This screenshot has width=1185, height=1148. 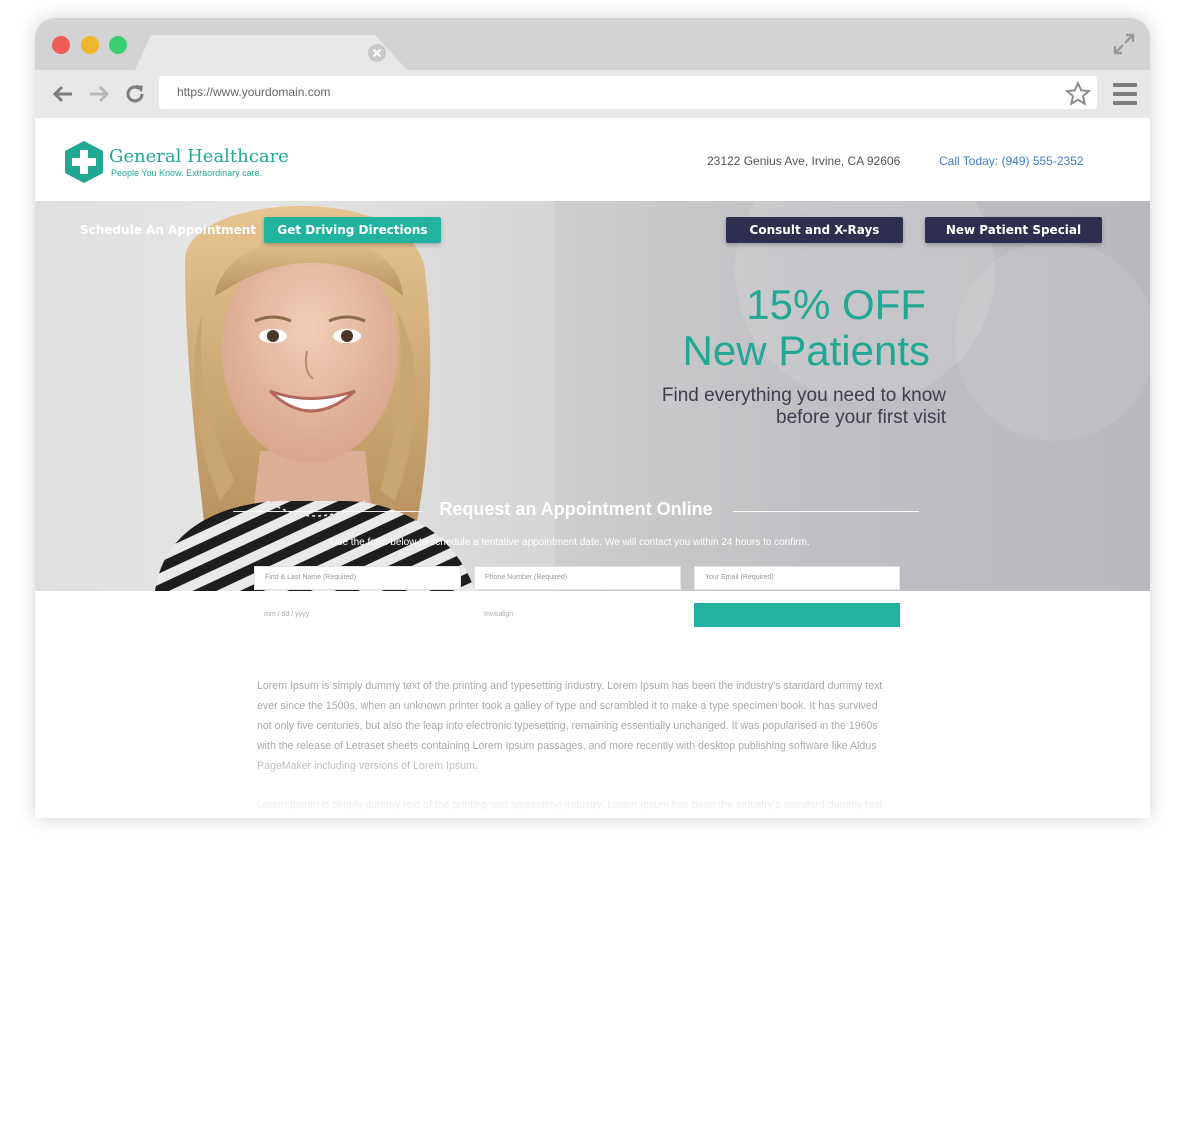 What do you see at coordinates (797, 615) in the screenshot?
I see `submit-button` at bounding box center [797, 615].